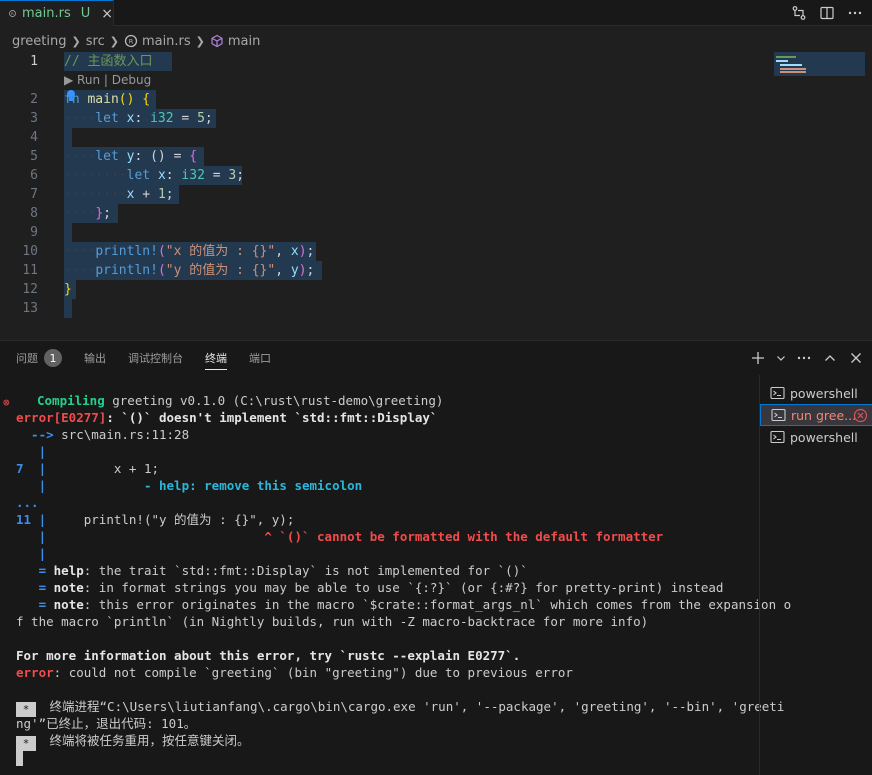  Describe the element at coordinates (72, 96) in the screenshot. I see `lightbulb-icon` at that location.